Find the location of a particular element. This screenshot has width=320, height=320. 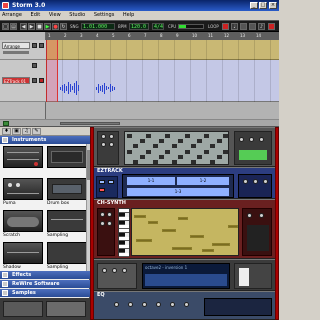

track-name: Arrange is located at coordinates (16, 45).